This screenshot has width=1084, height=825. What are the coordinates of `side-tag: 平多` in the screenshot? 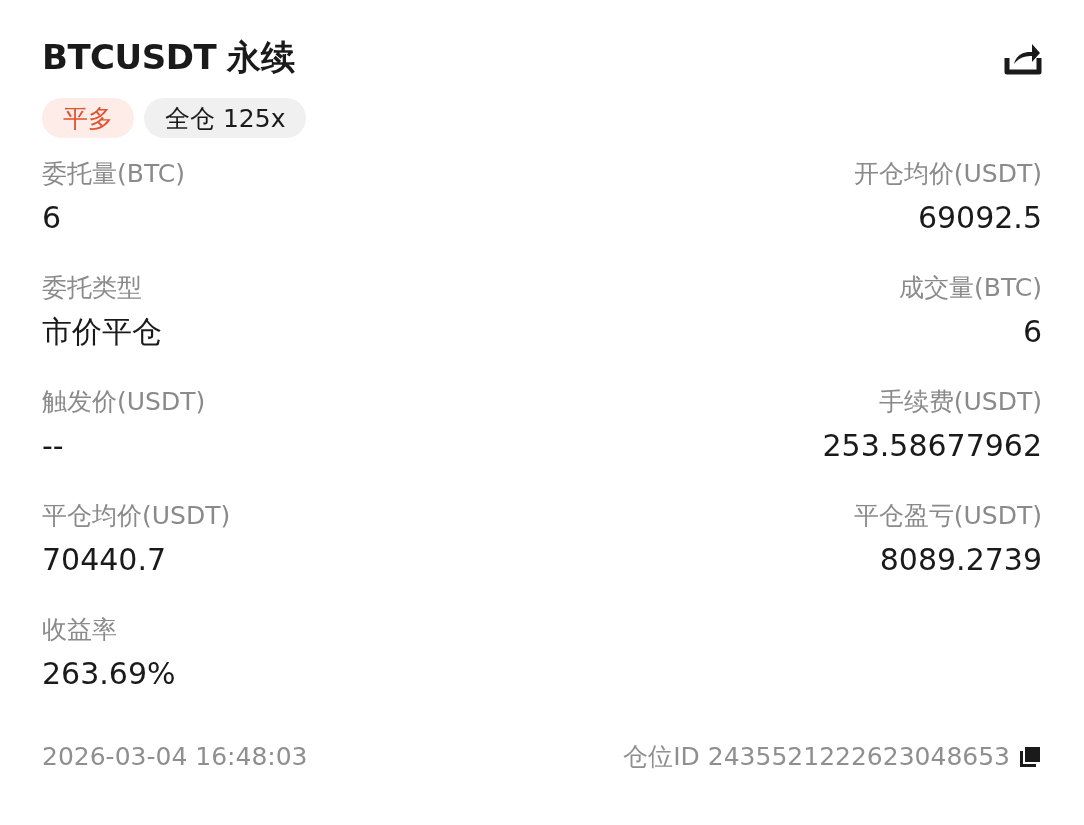 It's located at (88, 118).